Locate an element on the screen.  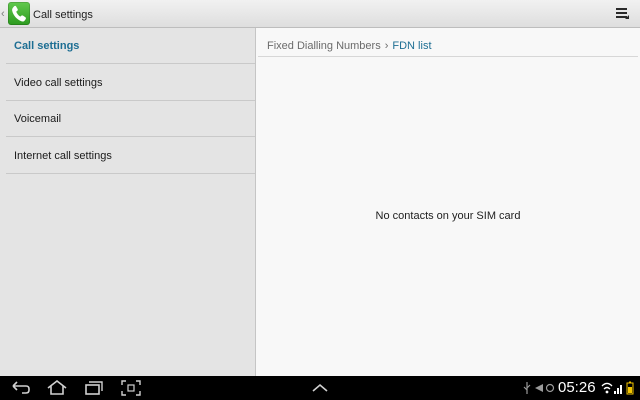
sync-icon is located at coordinates (550, 388).